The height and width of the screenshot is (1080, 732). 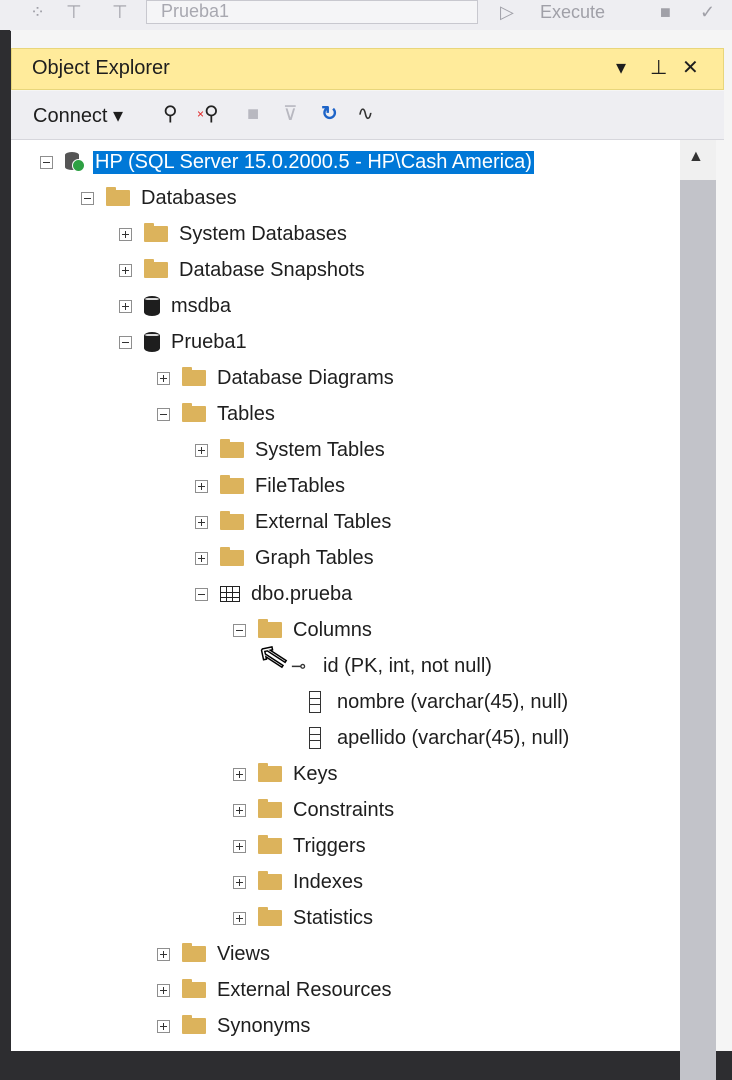 What do you see at coordinates (453, 737) in the screenshot?
I see `node-label: apellido (varchar(45), null)` at bounding box center [453, 737].